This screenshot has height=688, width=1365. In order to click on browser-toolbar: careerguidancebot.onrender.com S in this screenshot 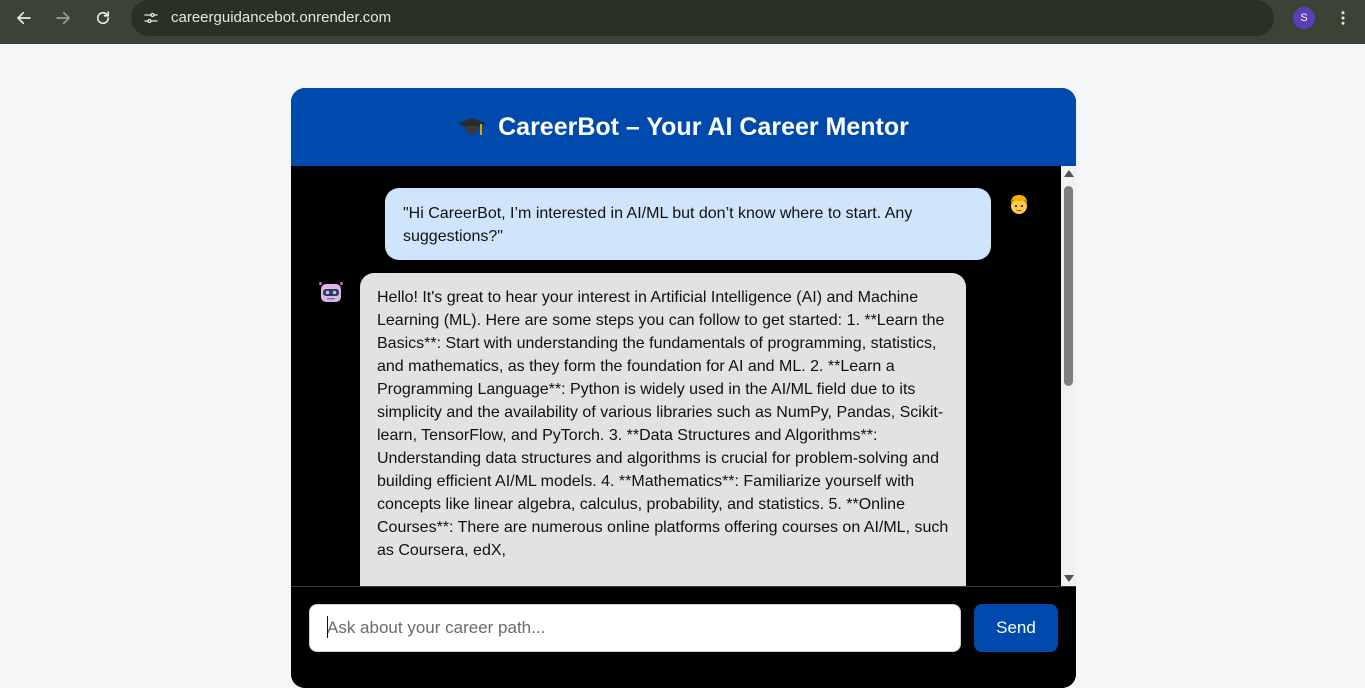, I will do `click(682, 22)`.